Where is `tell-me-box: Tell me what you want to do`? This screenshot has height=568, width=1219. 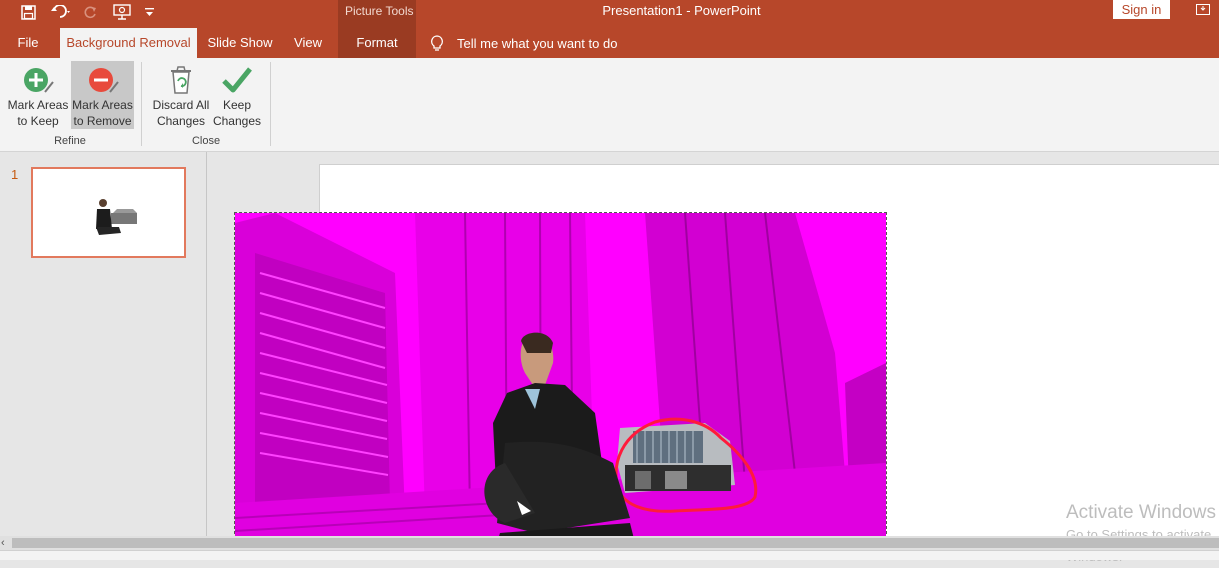 tell-me-box: Tell me what you want to do is located at coordinates (523, 43).